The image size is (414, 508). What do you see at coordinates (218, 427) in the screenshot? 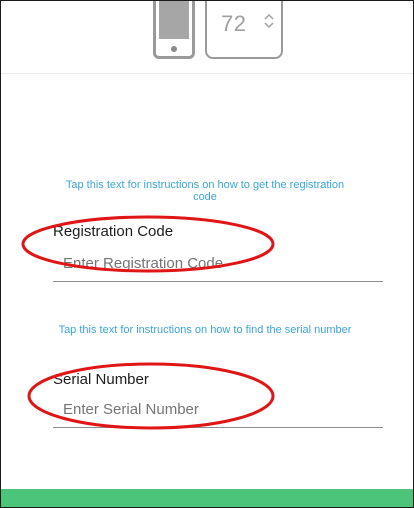
I see `serial-number-underline` at bounding box center [218, 427].